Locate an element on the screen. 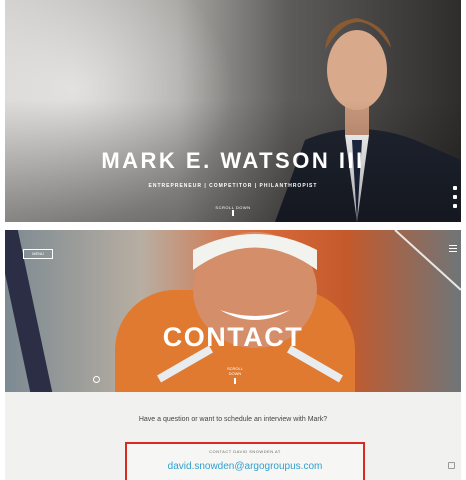 The image size is (466, 480). email-heading: CONTACT DAVID SNOWDEN AT is located at coordinates (245, 451).